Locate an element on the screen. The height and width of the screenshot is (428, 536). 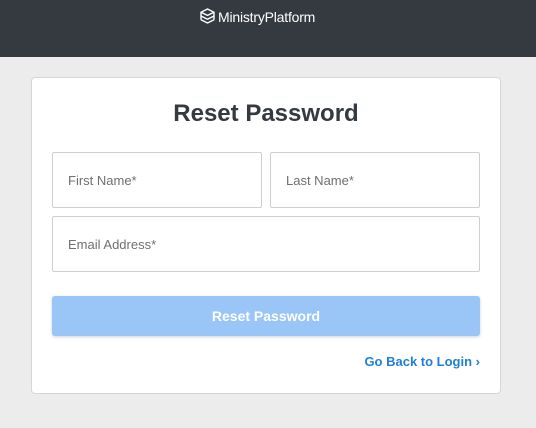
first-name-input is located at coordinates (157, 180).